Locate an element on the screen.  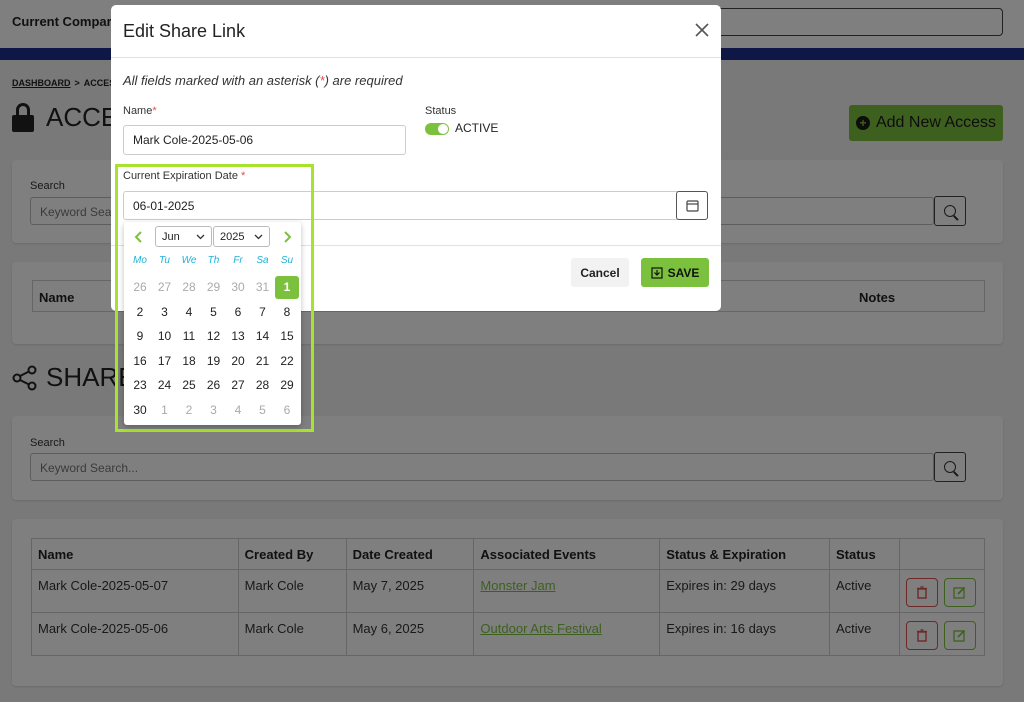
year-select: 2025 is located at coordinates (241, 236).